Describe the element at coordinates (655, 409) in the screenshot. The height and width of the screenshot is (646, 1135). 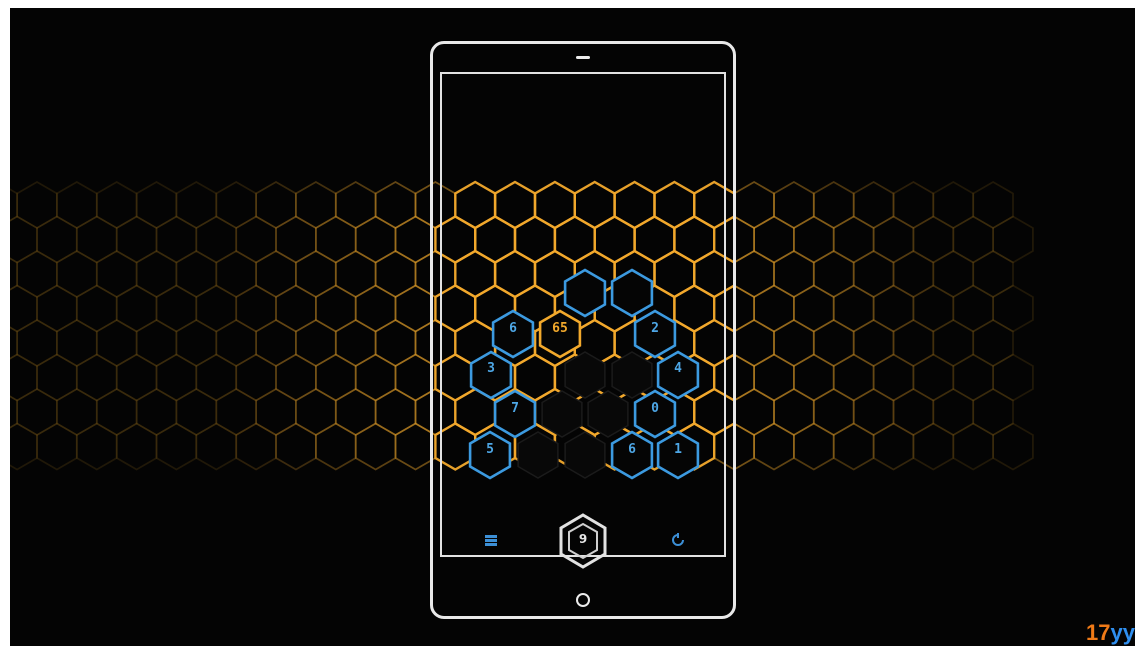
I see `cell-number: 0` at that location.